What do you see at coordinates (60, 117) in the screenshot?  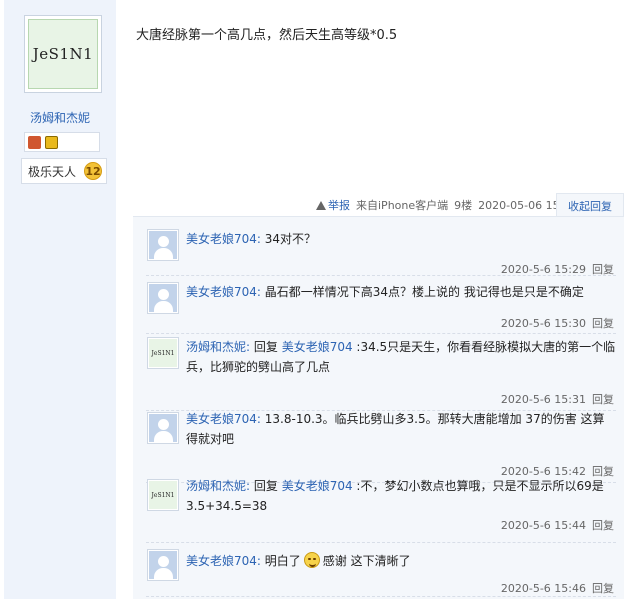 I see `author-username: 汤姆和杰妮` at bounding box center [60, 117].